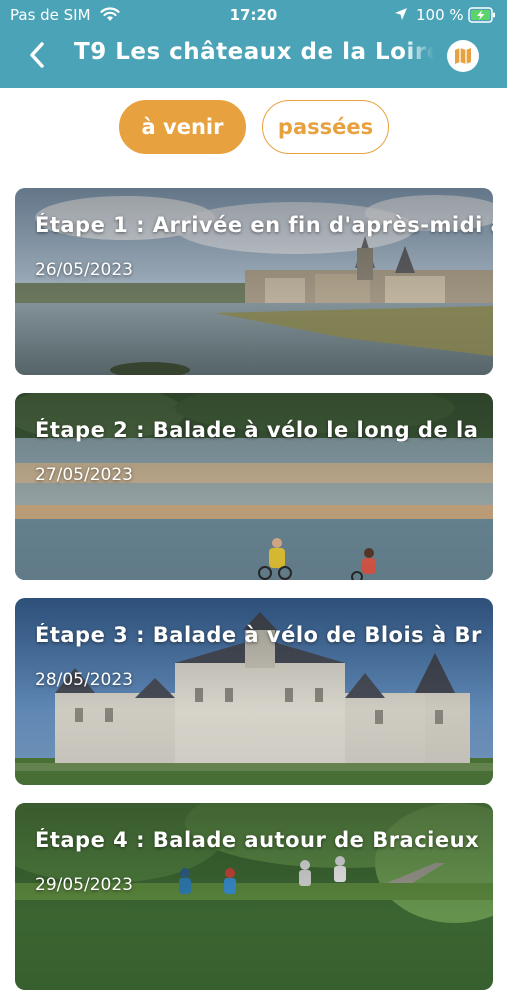  I want to click on tab-upcoming: à venir, so click(182, 127).